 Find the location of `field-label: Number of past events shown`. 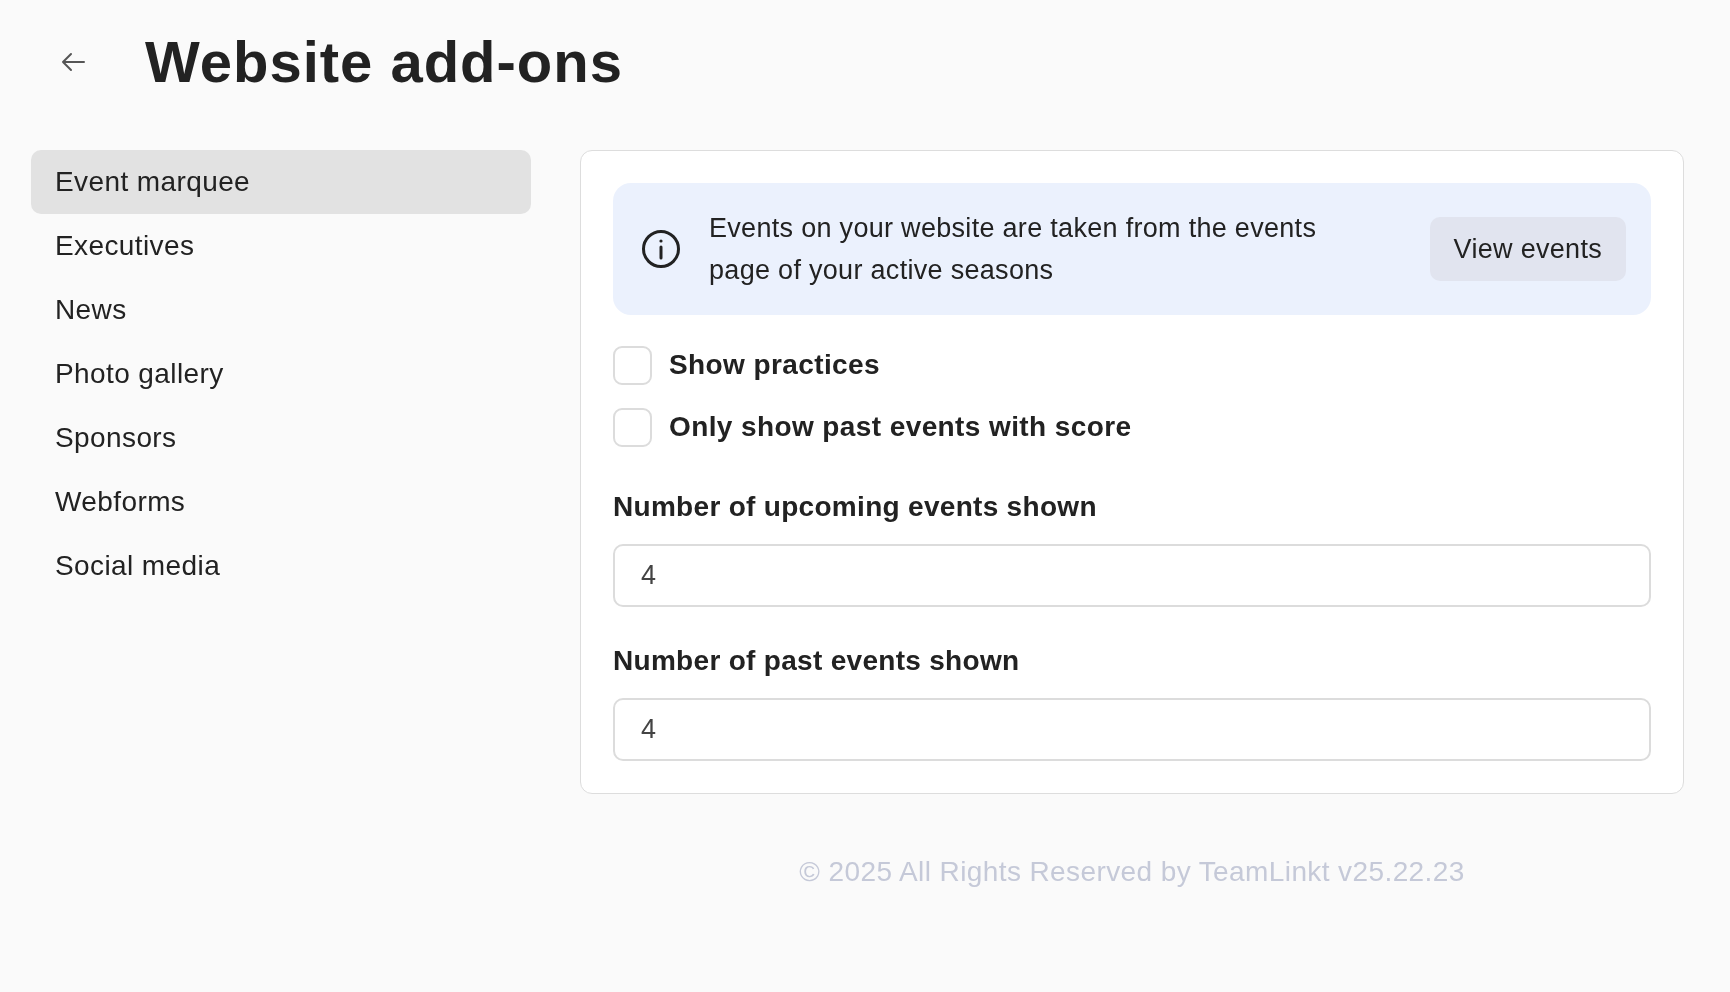

field-label: Number of past events shown is located at coordinates (816, 661).